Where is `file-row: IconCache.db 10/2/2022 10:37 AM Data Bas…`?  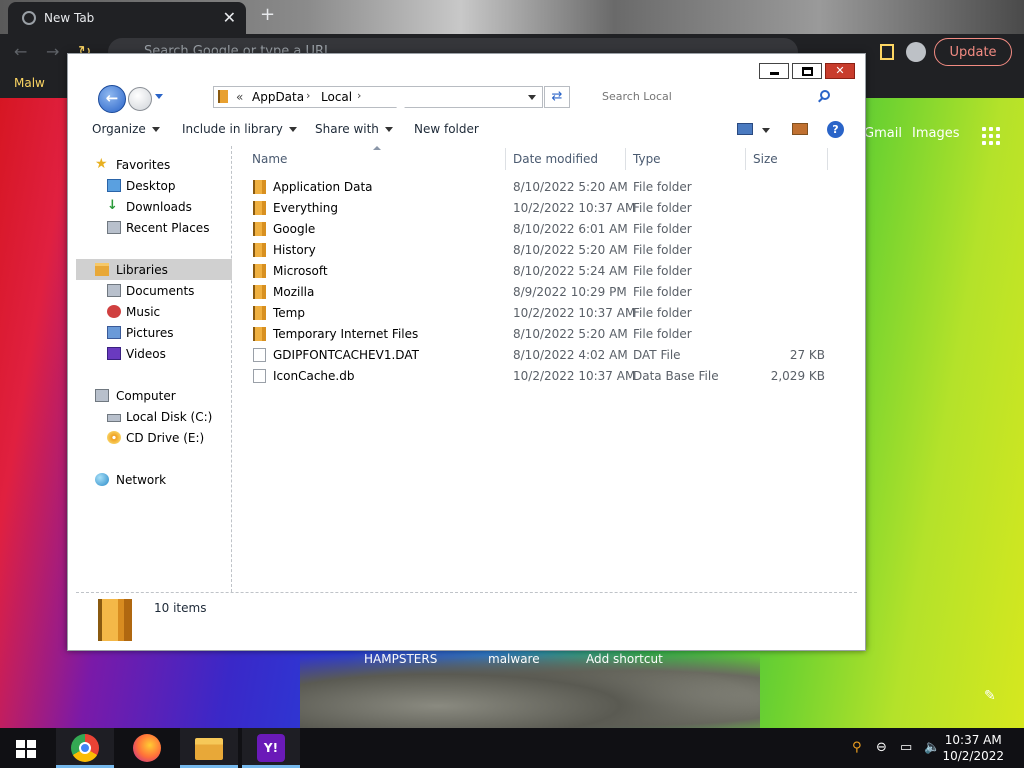 file-row: IconCache.db 10/2/2022 10:37 AM Data Bas… is located at coordinates (545, 376).